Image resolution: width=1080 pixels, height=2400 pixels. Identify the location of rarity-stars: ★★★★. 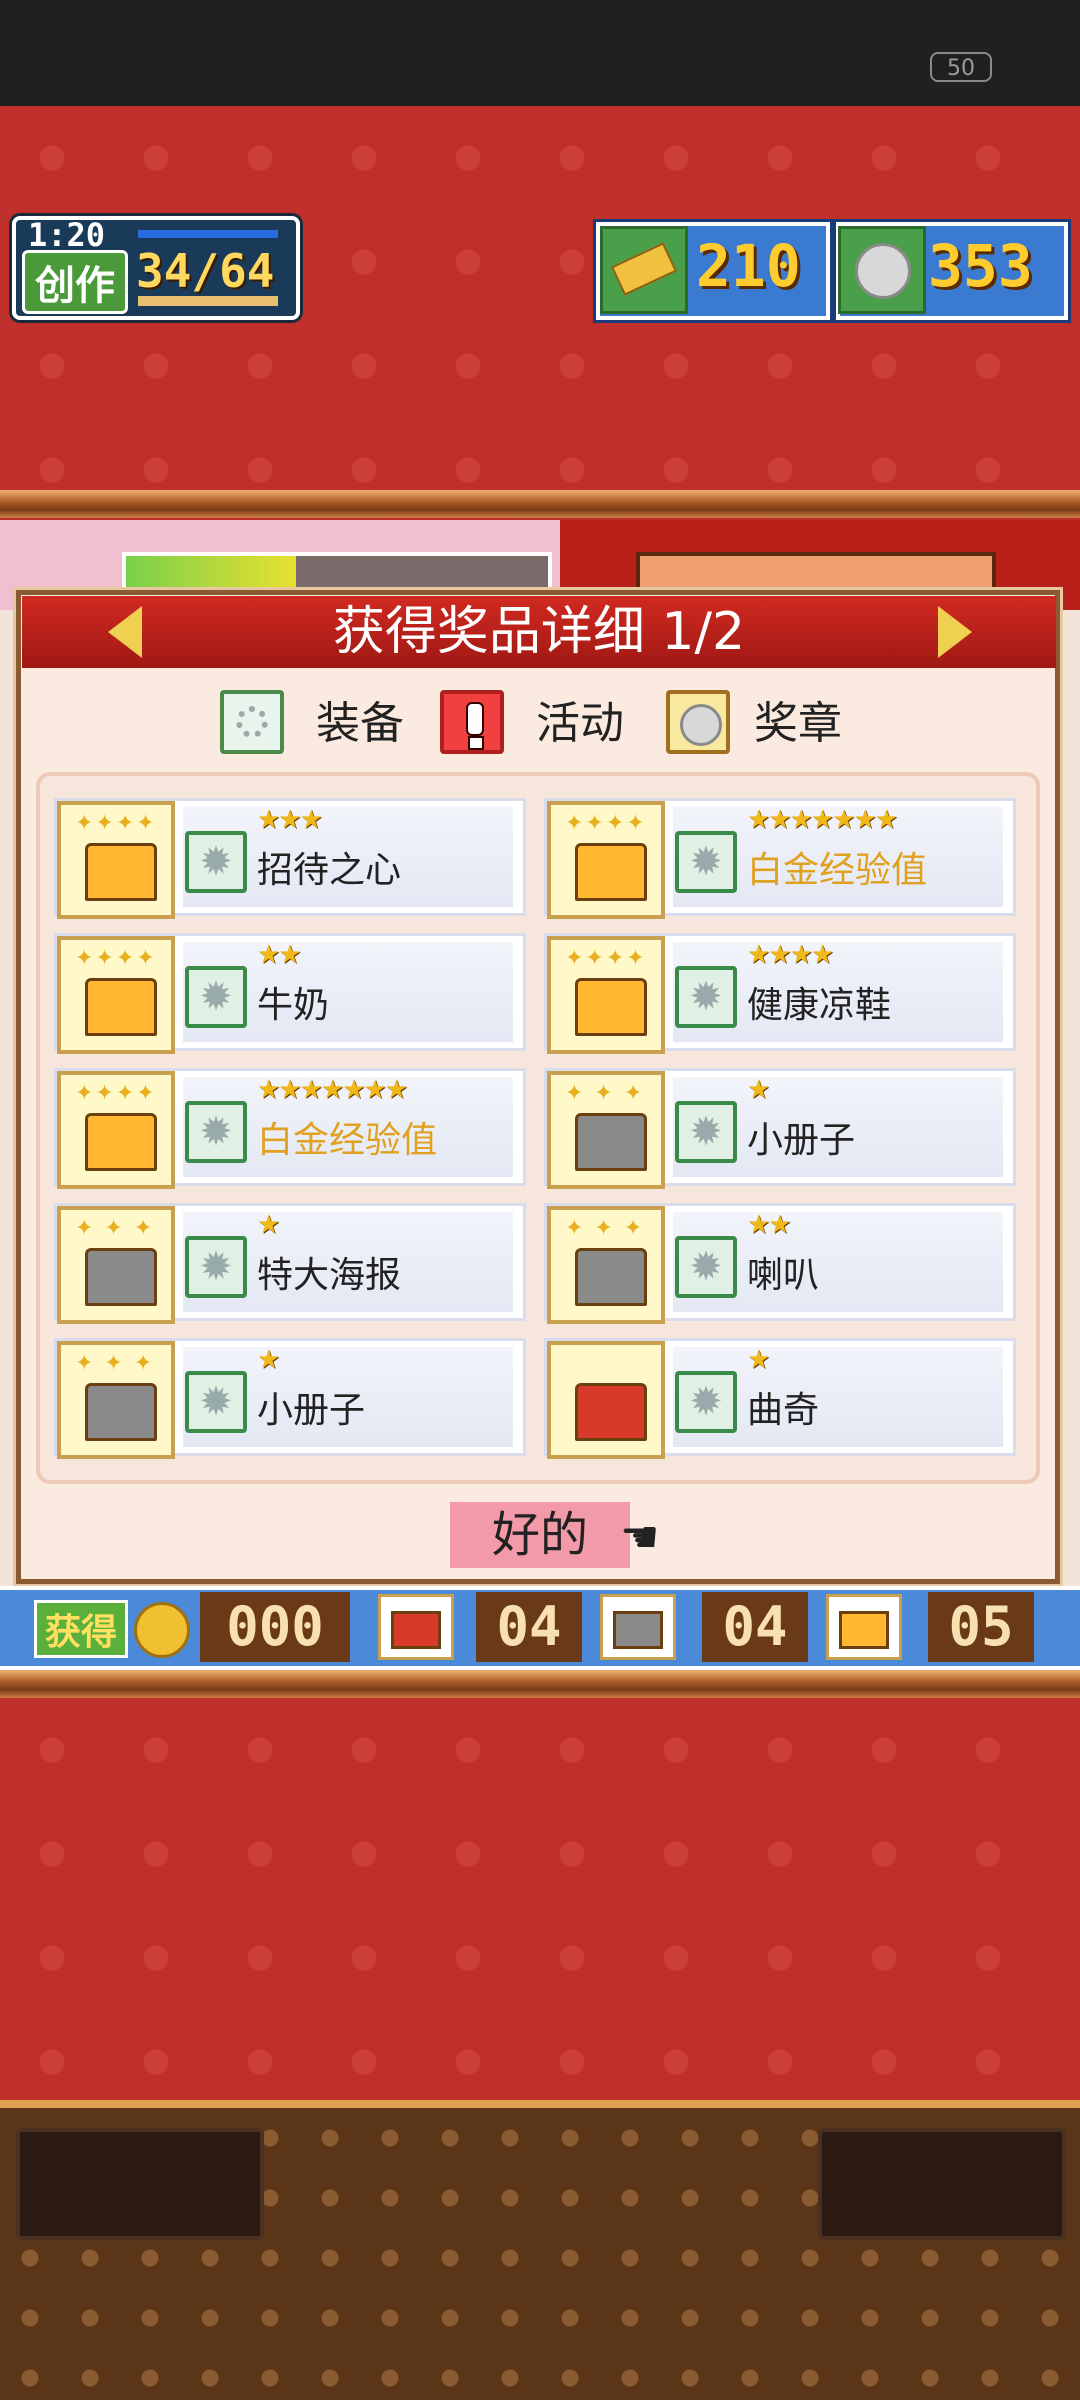
(790, 955).